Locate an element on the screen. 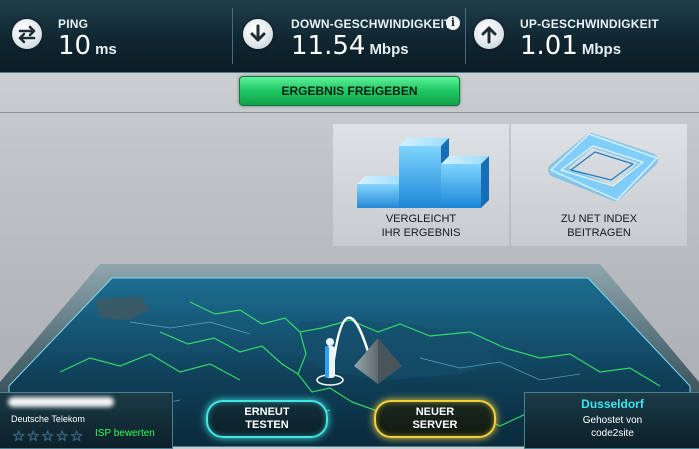 Image resolution: width=699 pixels, height=449 pixels. isp-rating-stars: ☆☆☆☆☆ is located at coordinates (48, 435).